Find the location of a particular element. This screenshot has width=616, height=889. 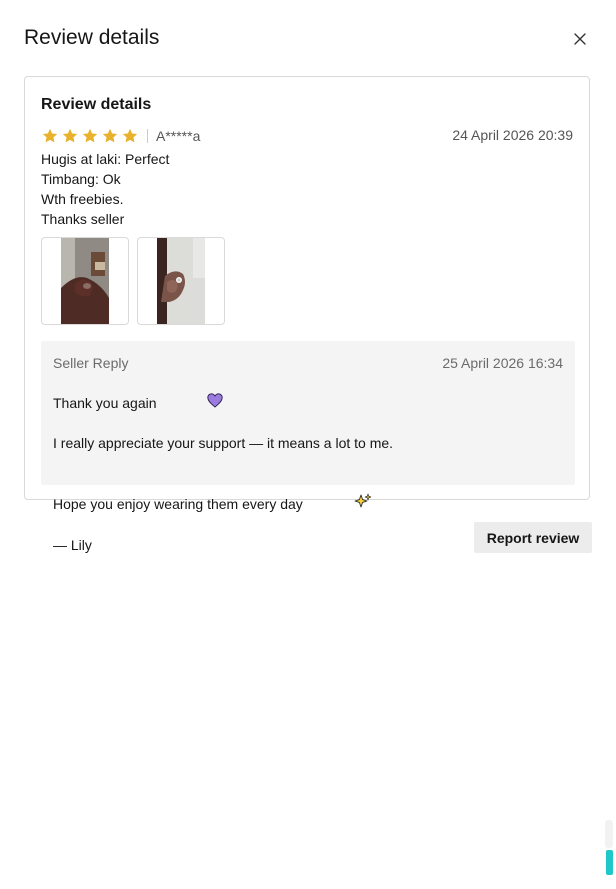

review-photos is located at coordinates (133, 281).